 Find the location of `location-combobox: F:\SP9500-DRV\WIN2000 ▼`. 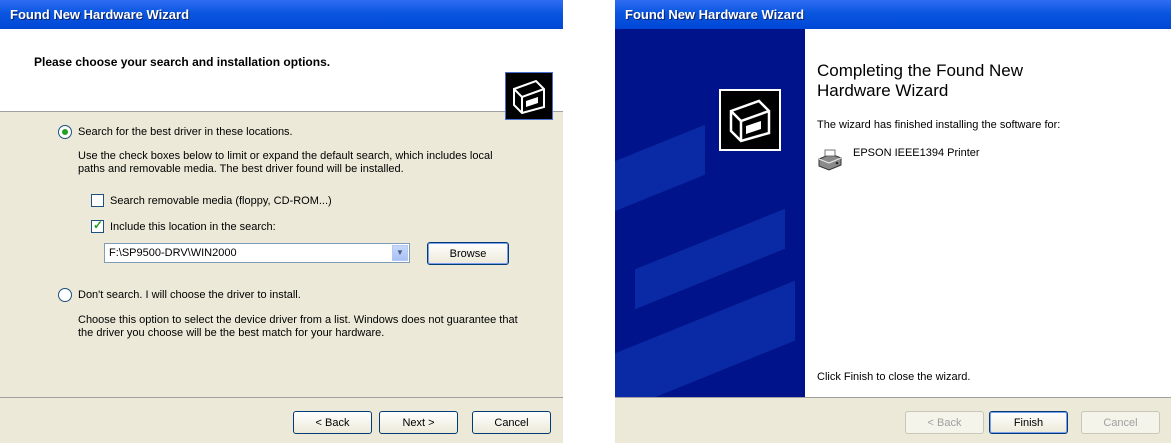

location-combobox: F:\SP9500-DRV\WIN2000 ▼ is located at coordinates (257, 253).